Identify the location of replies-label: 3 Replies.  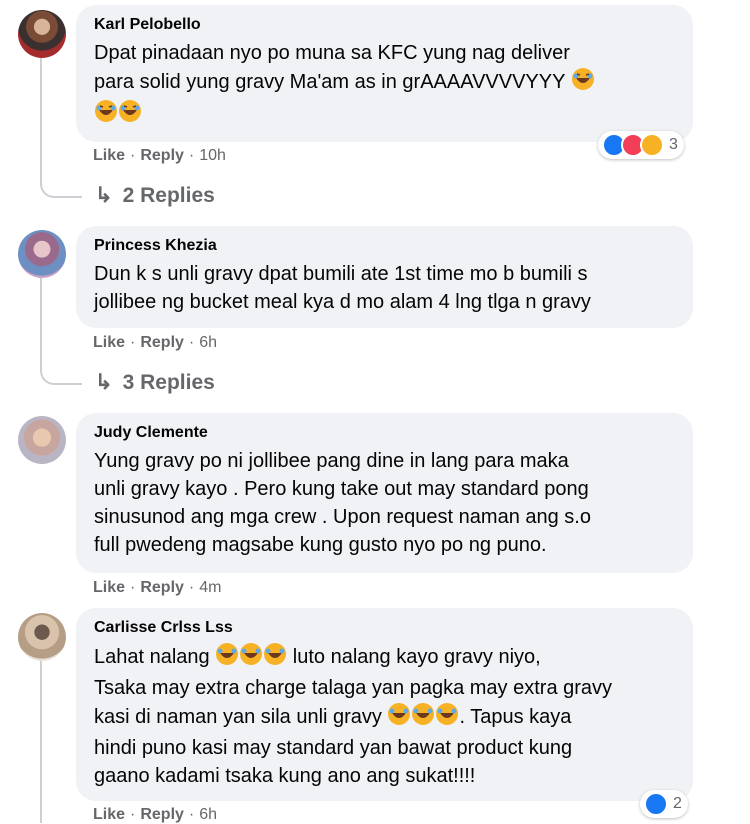
(168, 382).